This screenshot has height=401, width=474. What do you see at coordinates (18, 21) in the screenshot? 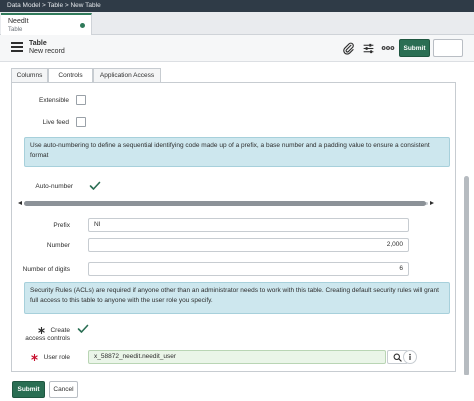
I see `document-tab-title: NeedIt` at bounding box center [18, 21].